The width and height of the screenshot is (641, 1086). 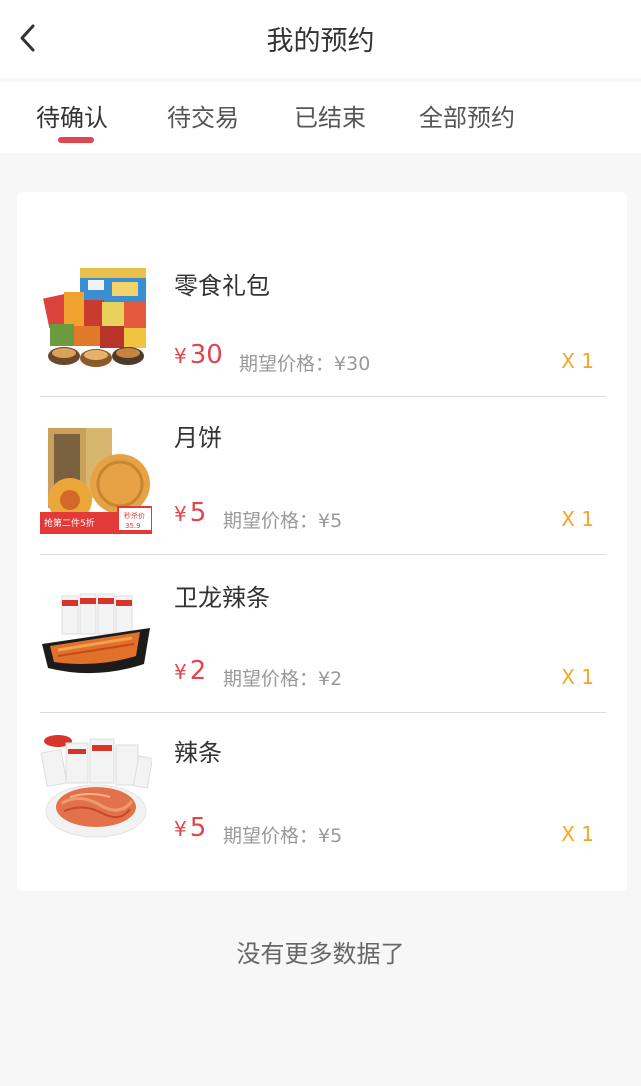 What do you see at coordinates (69, 523) in the screenshot?
I see `svg-text: 抢第二件5折` at bounding box center [69, 523].